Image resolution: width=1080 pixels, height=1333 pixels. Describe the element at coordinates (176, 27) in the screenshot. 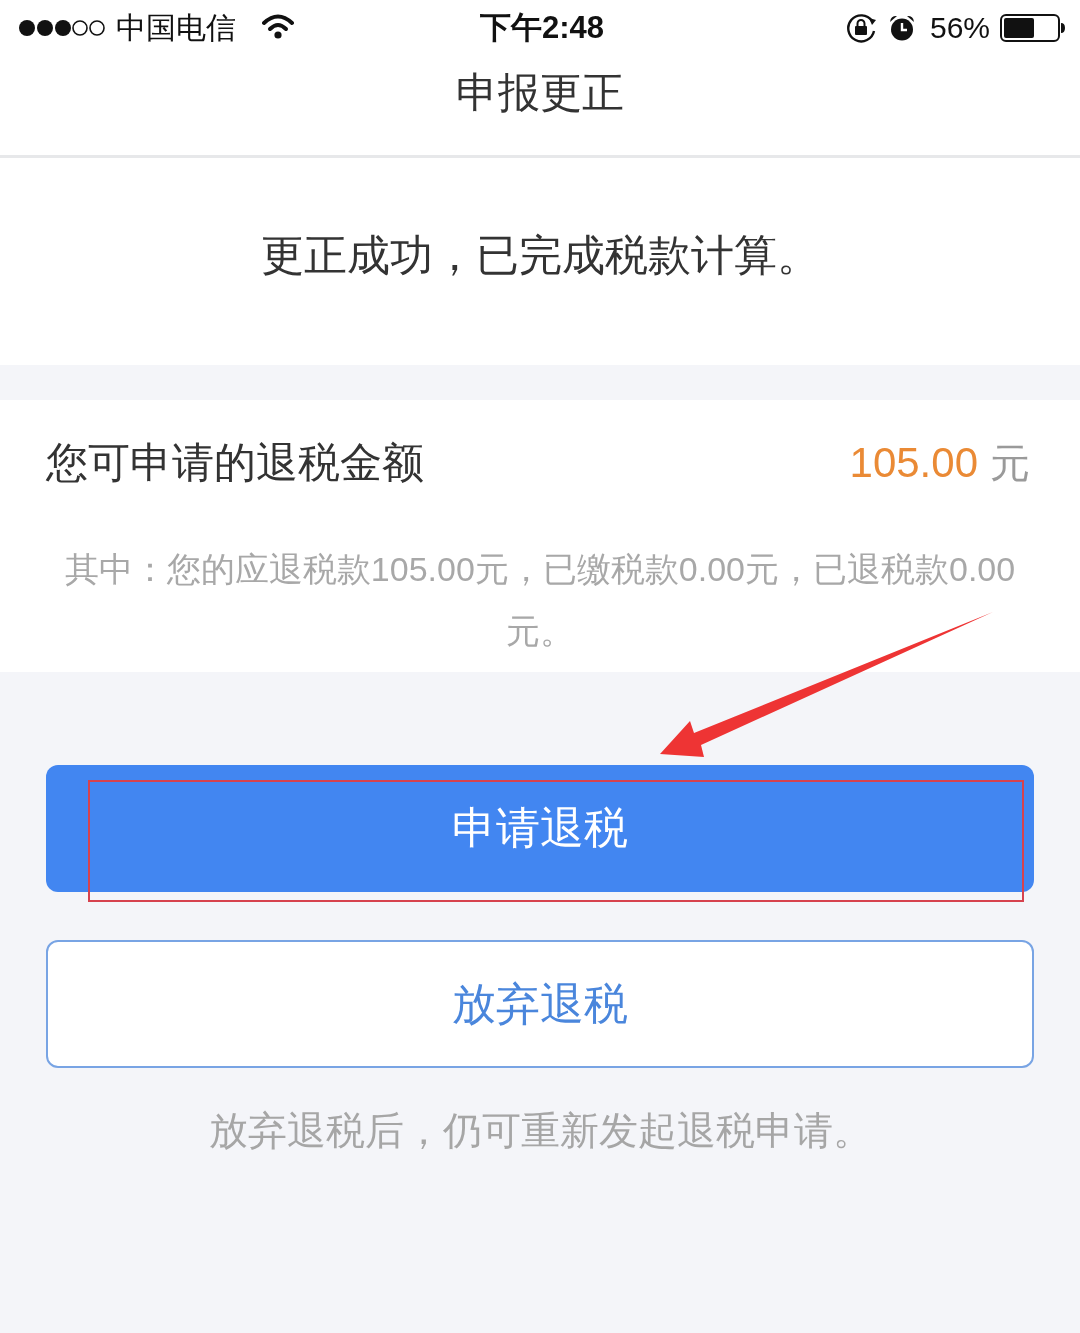

I see `carrier-name: 中国电信` at that location.